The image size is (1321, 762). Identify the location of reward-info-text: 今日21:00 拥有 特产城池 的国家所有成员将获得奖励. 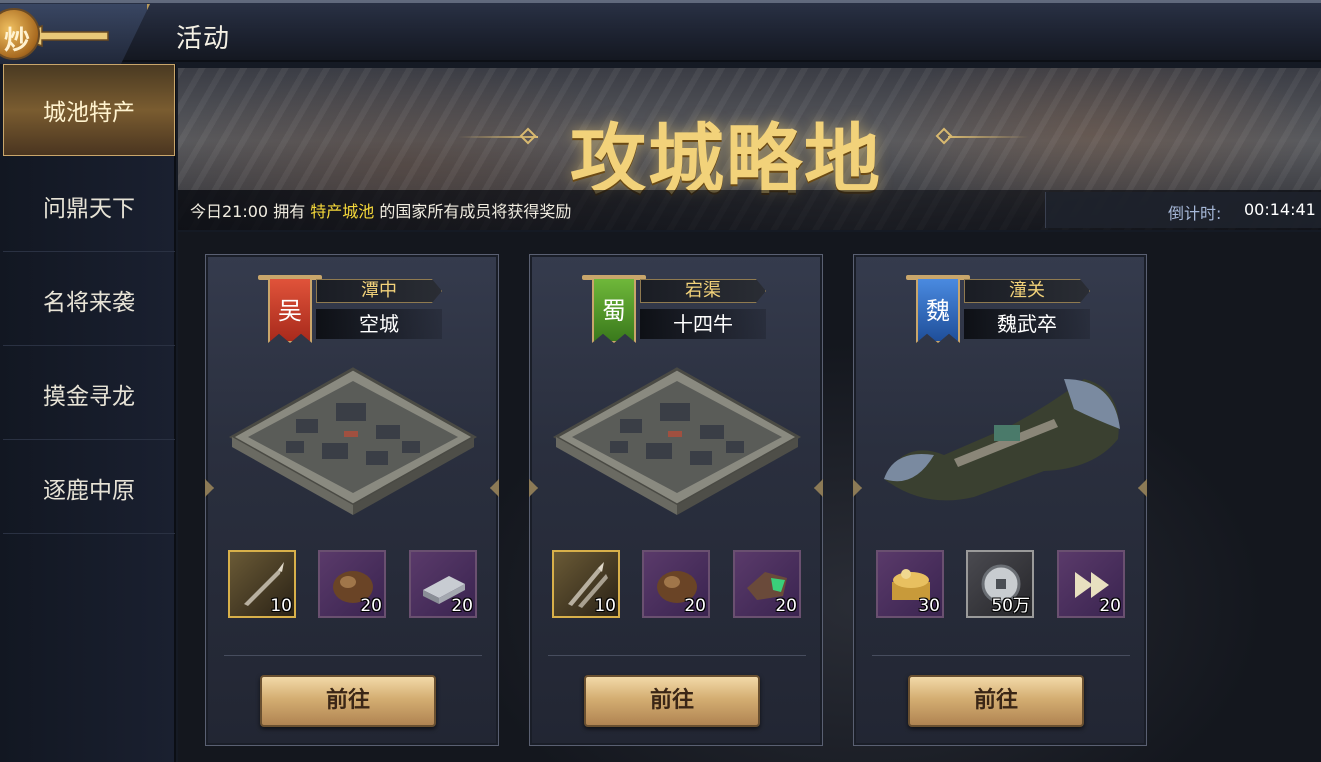
(380, 210).